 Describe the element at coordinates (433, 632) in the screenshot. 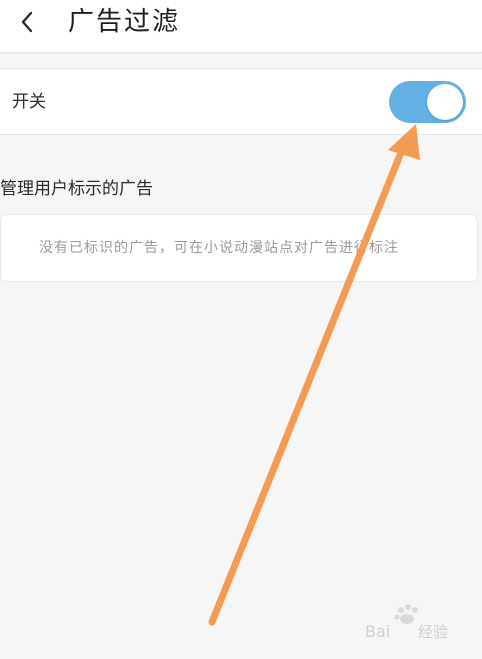

I see `svg-text: 经验` at that location.